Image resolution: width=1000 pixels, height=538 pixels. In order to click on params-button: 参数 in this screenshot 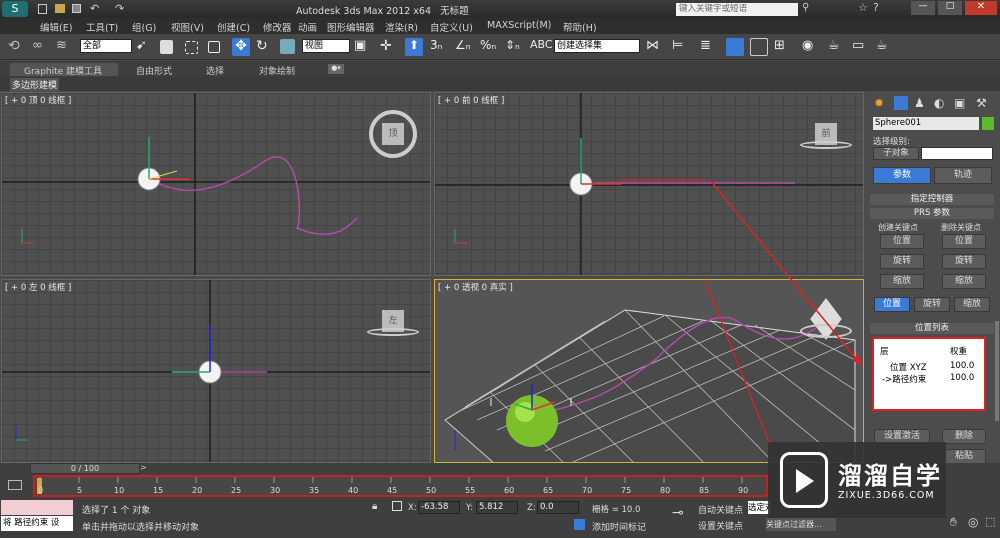, I will do `click(902, 175)`.